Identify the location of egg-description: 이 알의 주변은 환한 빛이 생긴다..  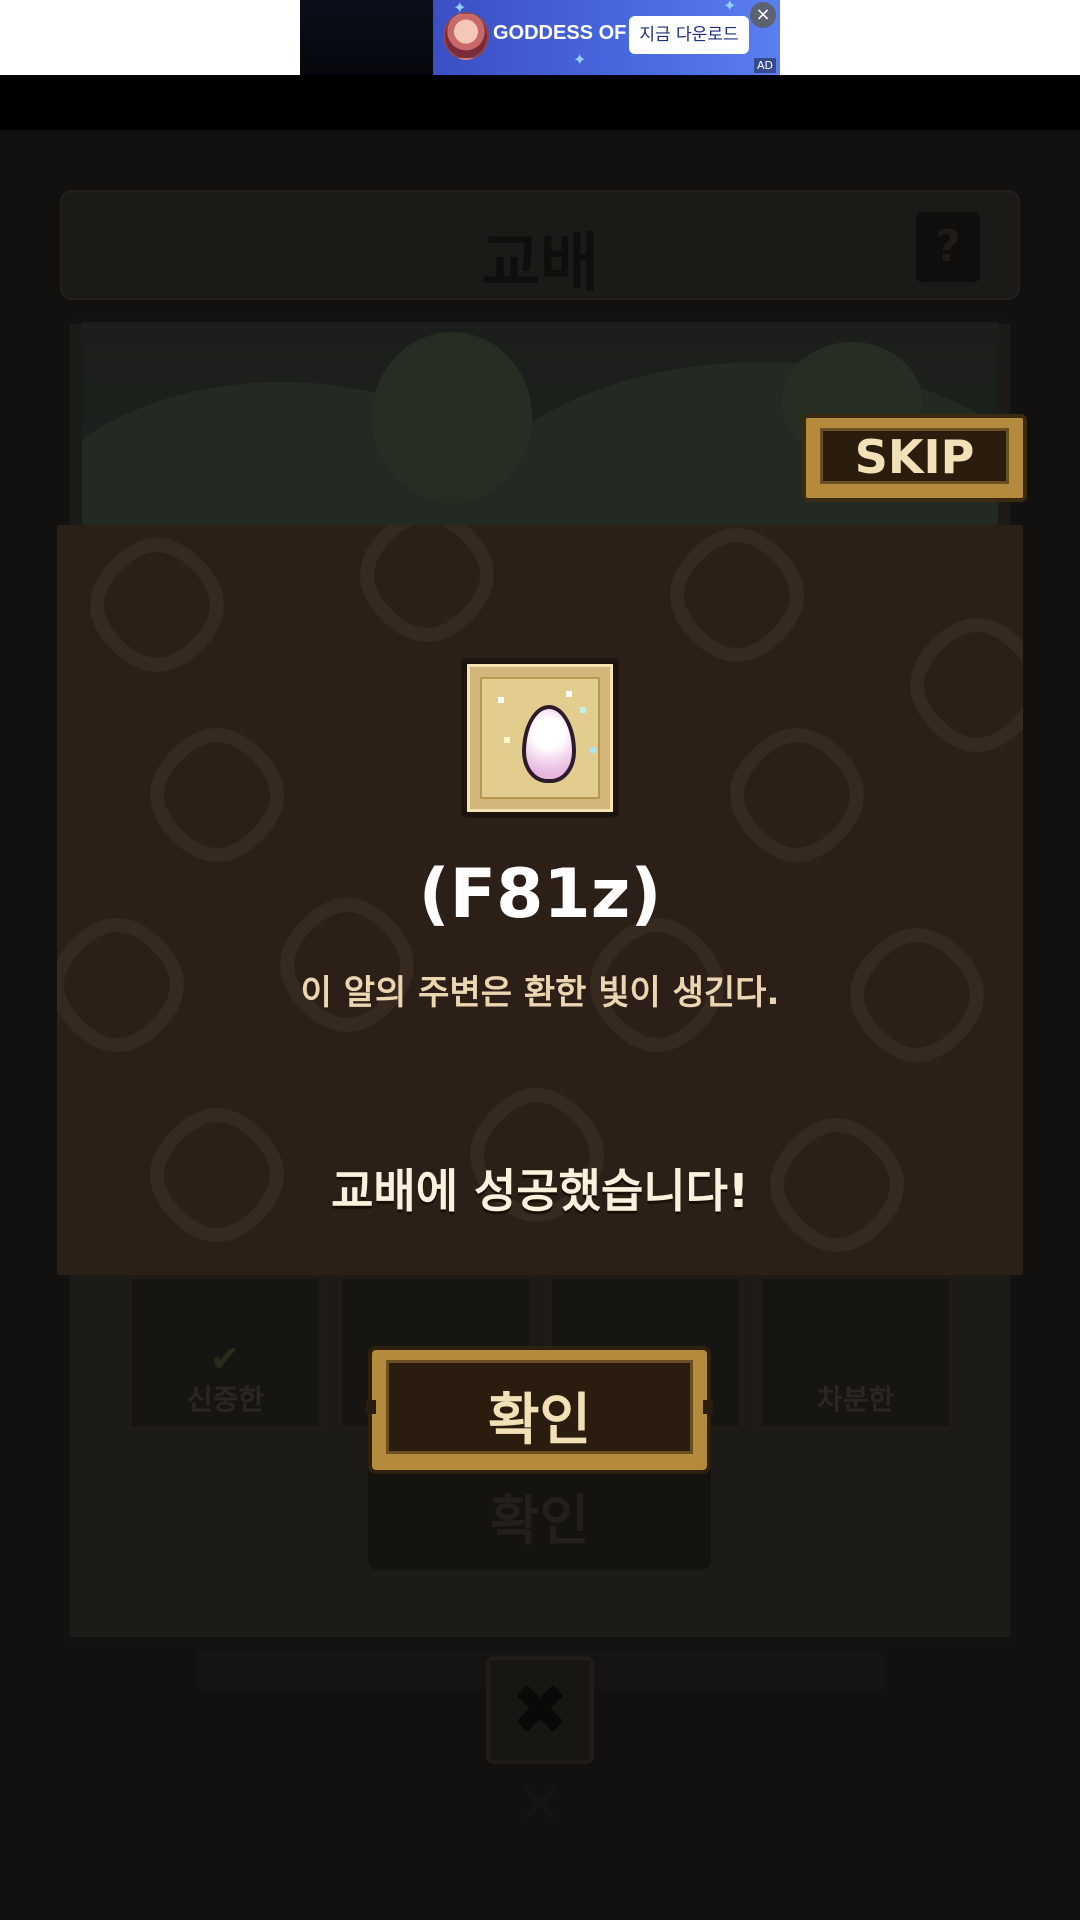
(540, 993).